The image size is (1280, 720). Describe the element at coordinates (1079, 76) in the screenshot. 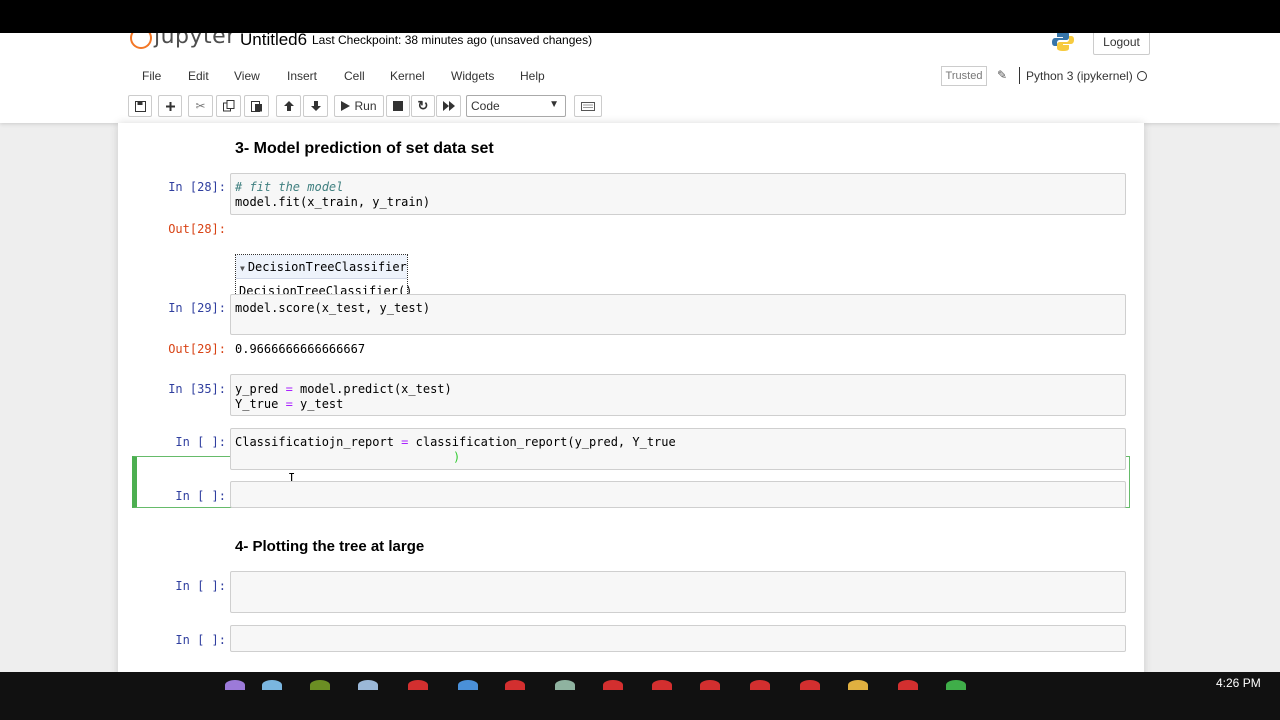

I see `kernel-name: Python 3 (ipykernel)` at that location.